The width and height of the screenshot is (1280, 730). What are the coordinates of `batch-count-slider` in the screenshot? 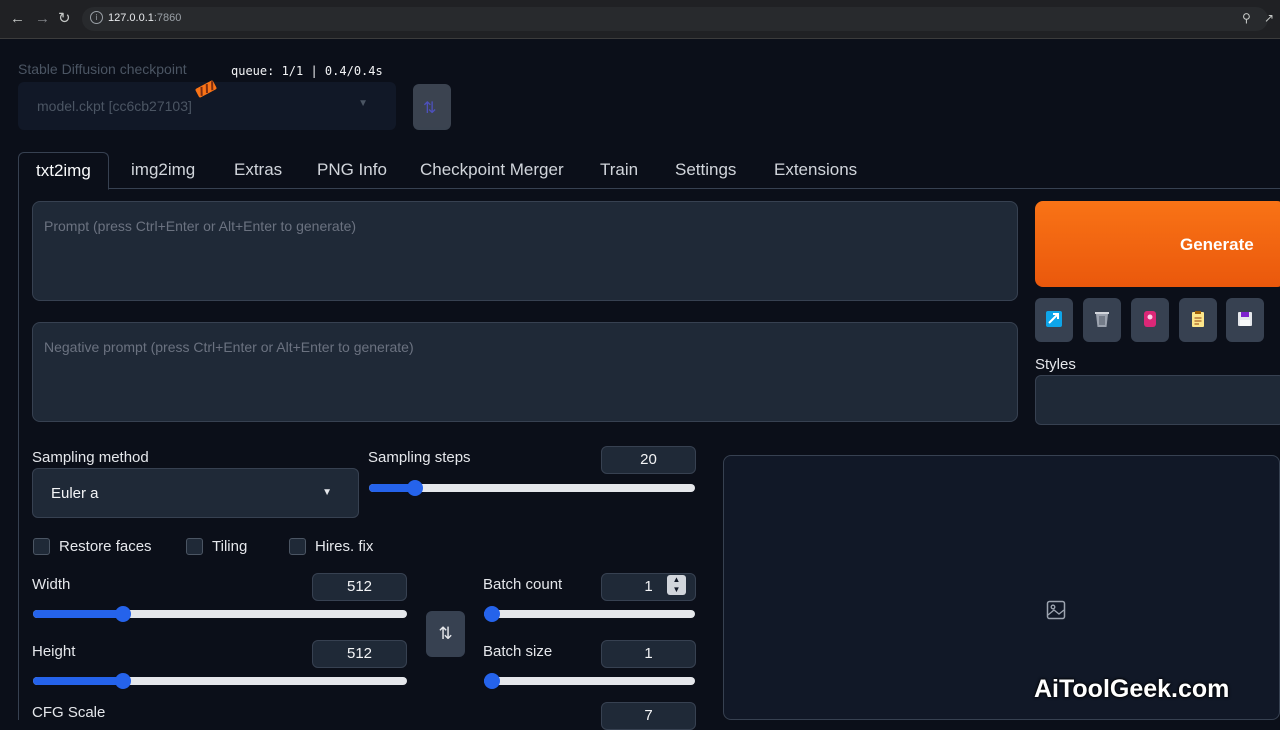 It's located at (589, 614).